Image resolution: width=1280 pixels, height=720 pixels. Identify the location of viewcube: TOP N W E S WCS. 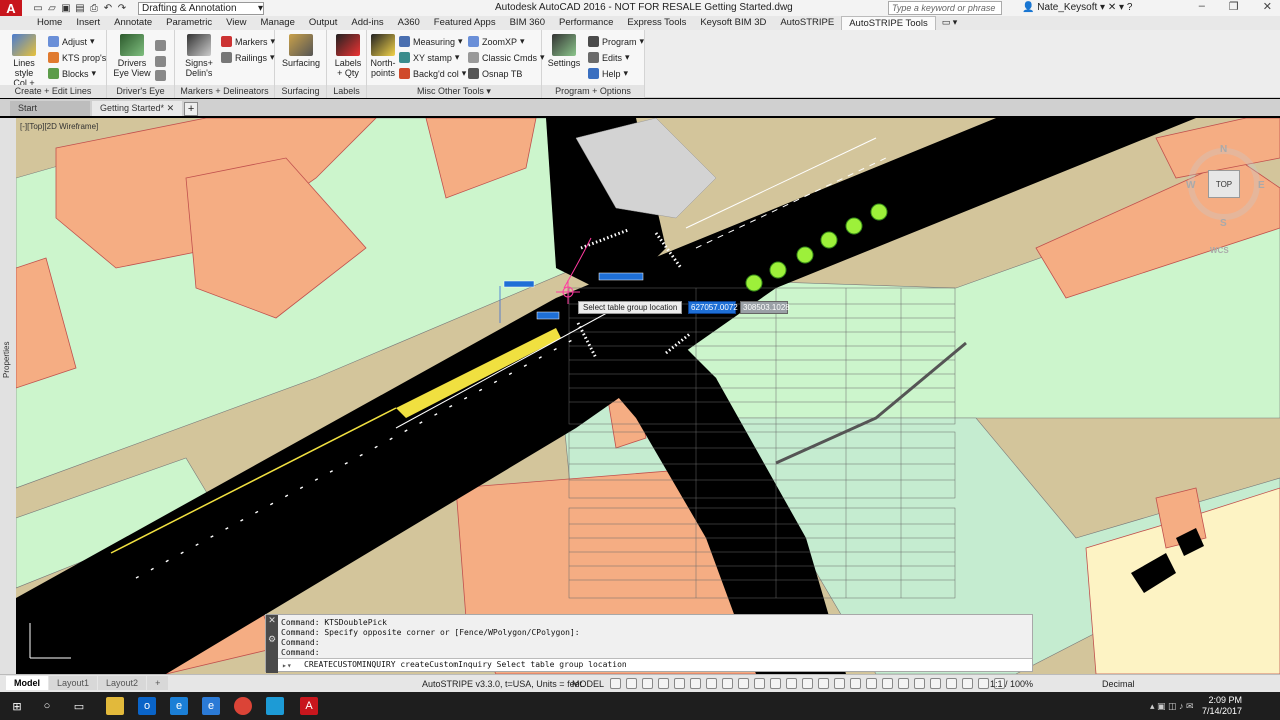
(1225, 200).